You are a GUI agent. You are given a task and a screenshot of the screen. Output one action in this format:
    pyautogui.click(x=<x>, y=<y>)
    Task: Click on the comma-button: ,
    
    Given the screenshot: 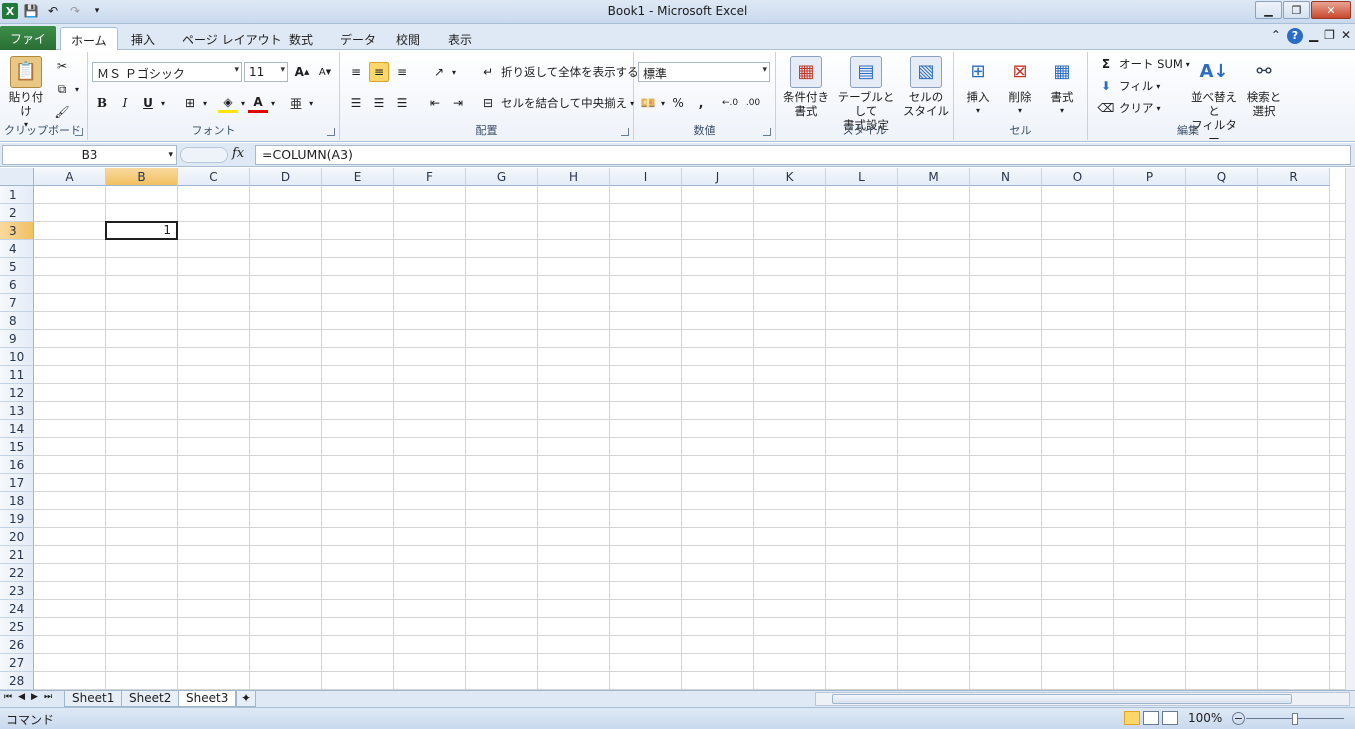 What is the action you would take?
    pyautogui.click(x=701, y=103)
    